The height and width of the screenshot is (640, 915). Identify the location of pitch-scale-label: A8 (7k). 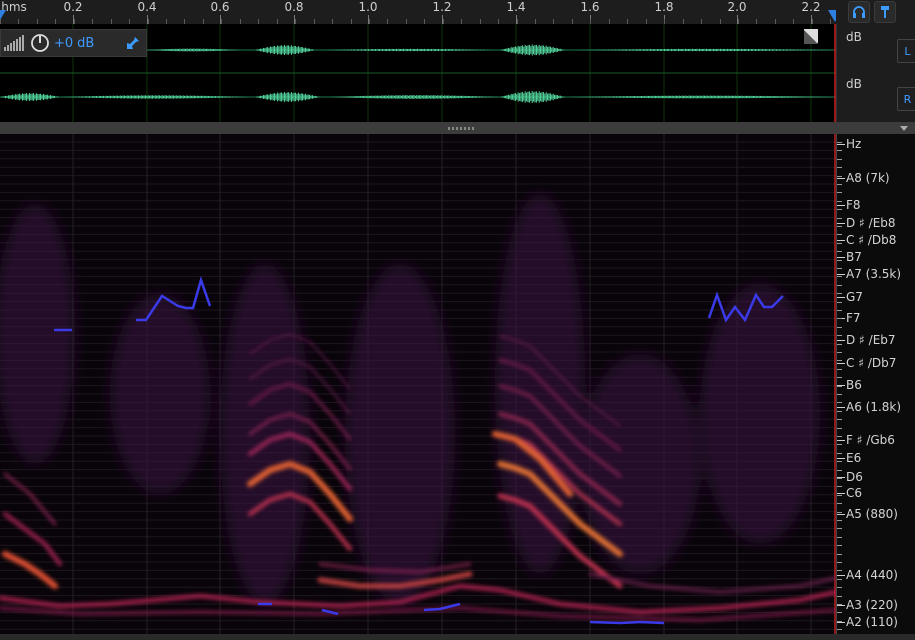
(868, 178).